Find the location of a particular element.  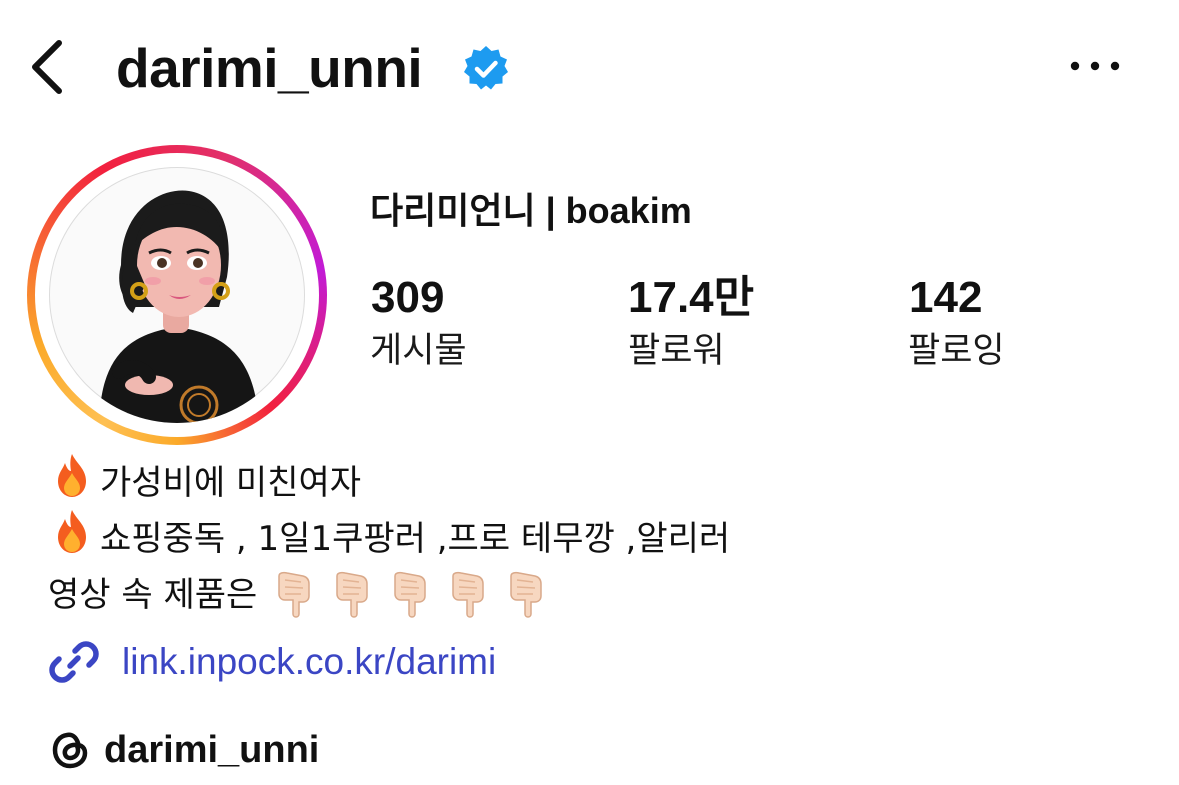

more-horizontal-icon is located at coordinates (1095, 66).